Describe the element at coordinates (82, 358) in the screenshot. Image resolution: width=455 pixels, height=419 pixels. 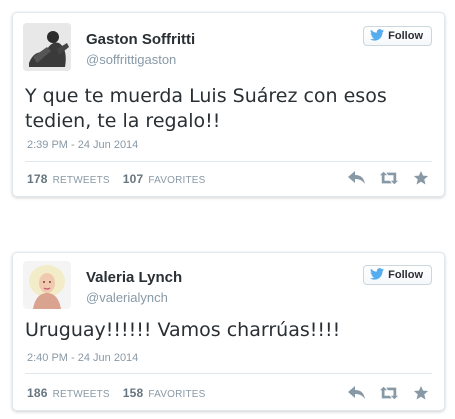
I see `tweet-timestamp: 2:40 PM - 24 Jun 2014` at that location.